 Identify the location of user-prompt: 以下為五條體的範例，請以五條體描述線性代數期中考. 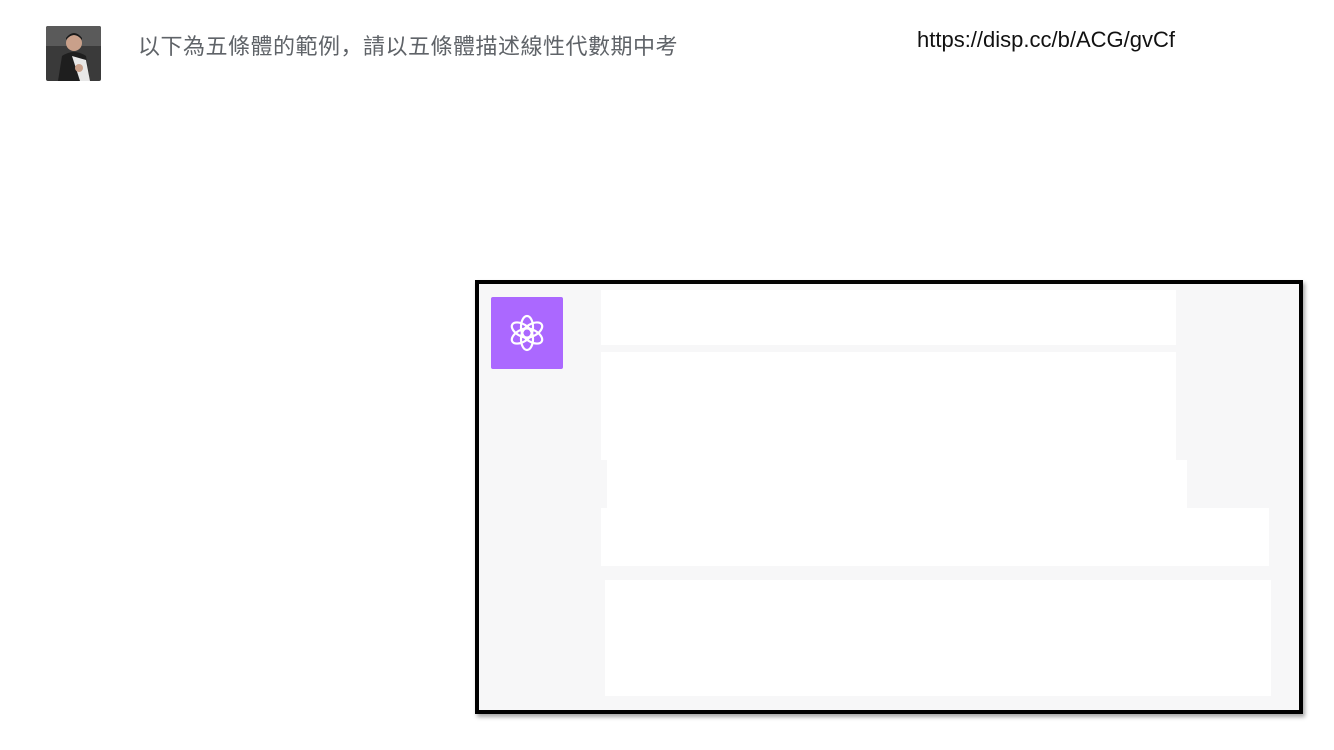
(408, 47).